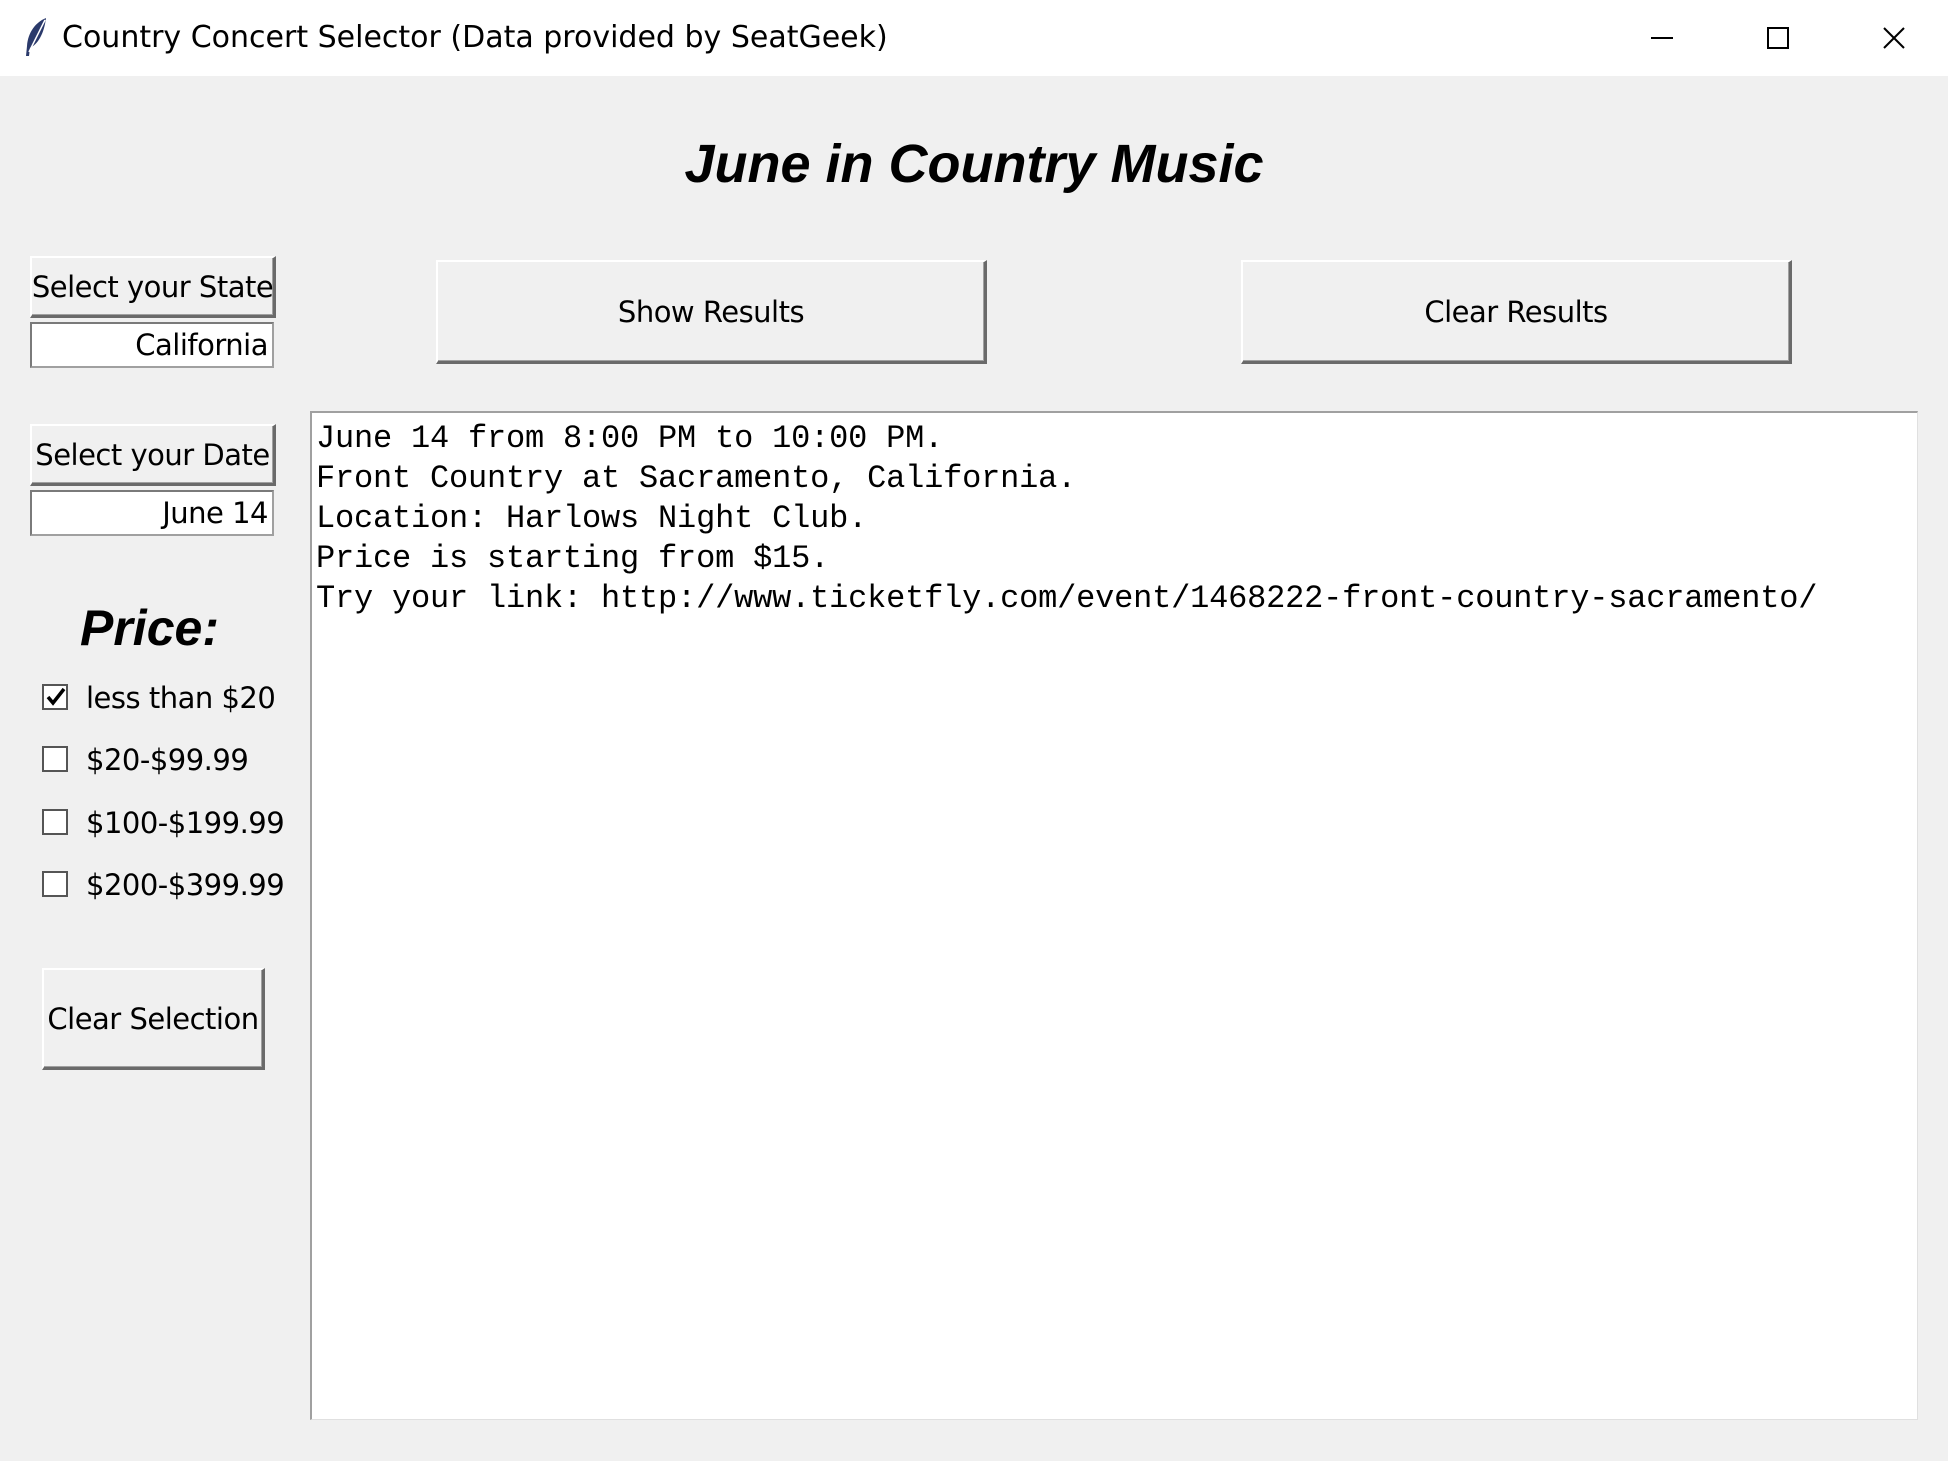 This screenshot has width=1948, height=1461. I want to click on price-option-200-399: $200-$399.99, so click(162, 885).